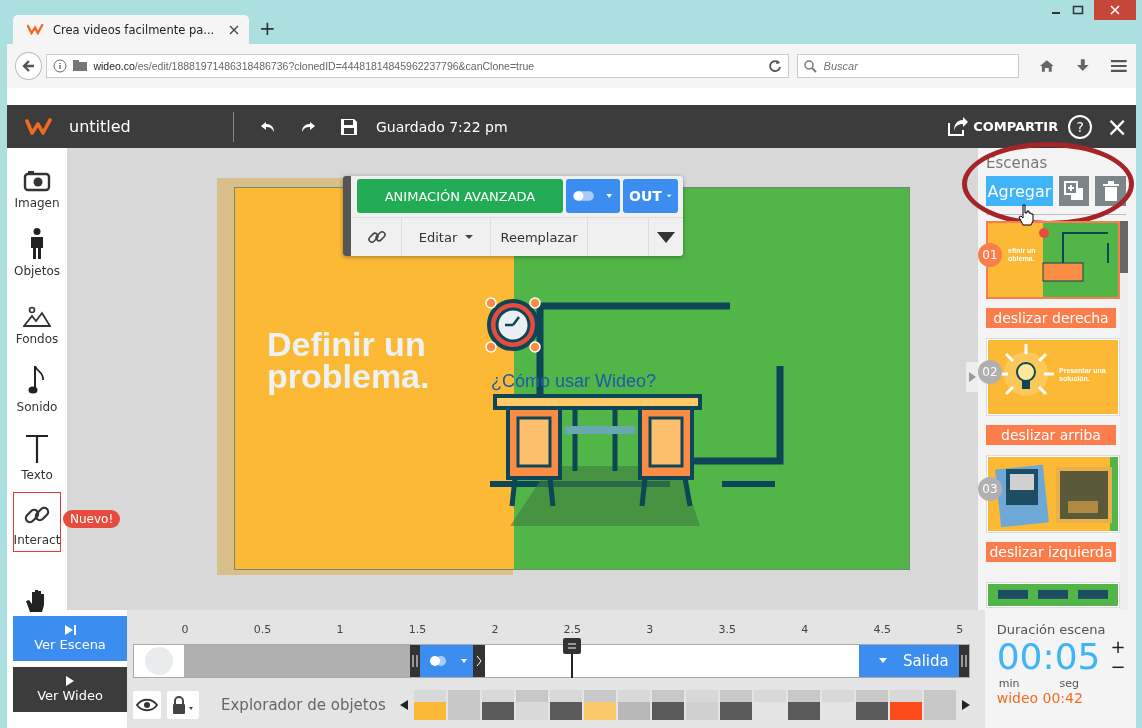 The width and height of the screenshot is (1142, 728). I want to click on object-explorer-label: Explorador de objetos, so click(303, 705).